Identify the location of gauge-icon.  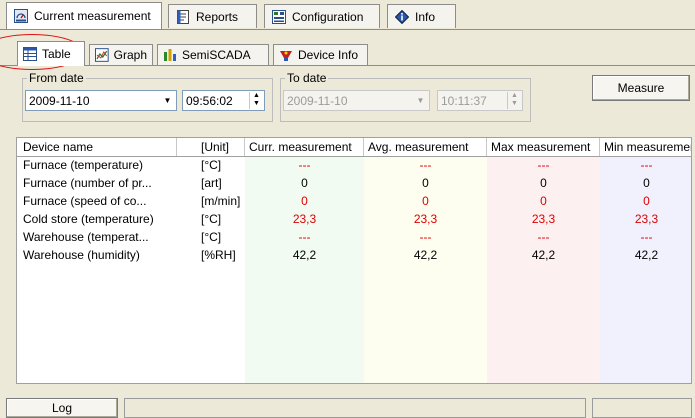
(21, 16).